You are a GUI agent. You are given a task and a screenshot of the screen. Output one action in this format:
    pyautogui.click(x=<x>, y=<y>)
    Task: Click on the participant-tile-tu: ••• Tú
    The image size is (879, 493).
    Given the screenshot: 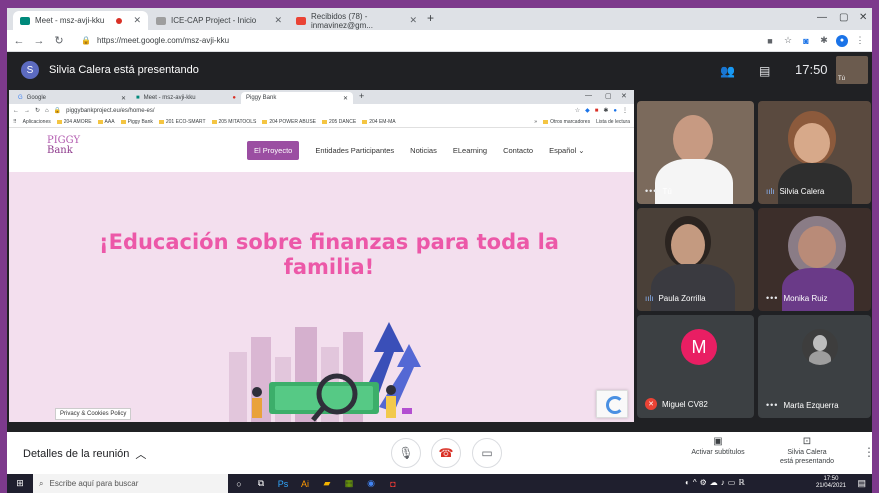 What is the action you would take?
    pyautogui.click(x=695, y=152)
    